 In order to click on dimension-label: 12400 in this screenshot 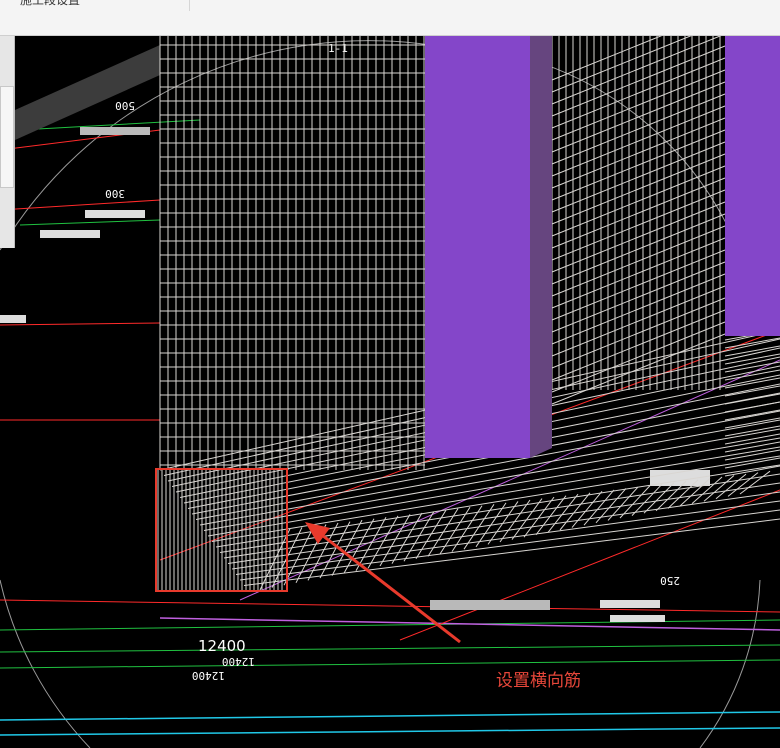, I will do `click(222, 646)`.